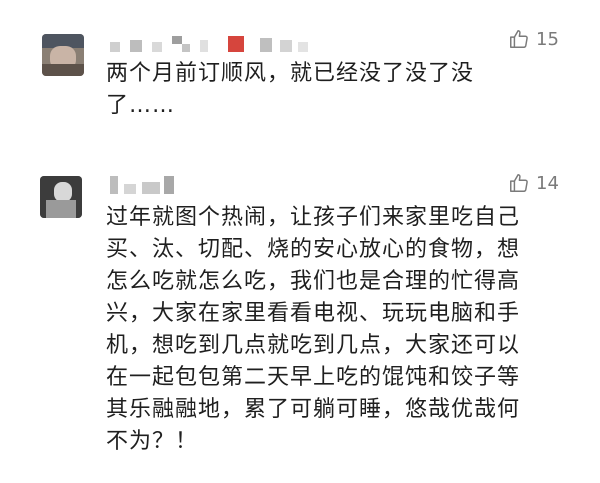 The width and height of the screenshot is (600, 483). I want to click on comment-line: 不为？！, so click(152, 441).